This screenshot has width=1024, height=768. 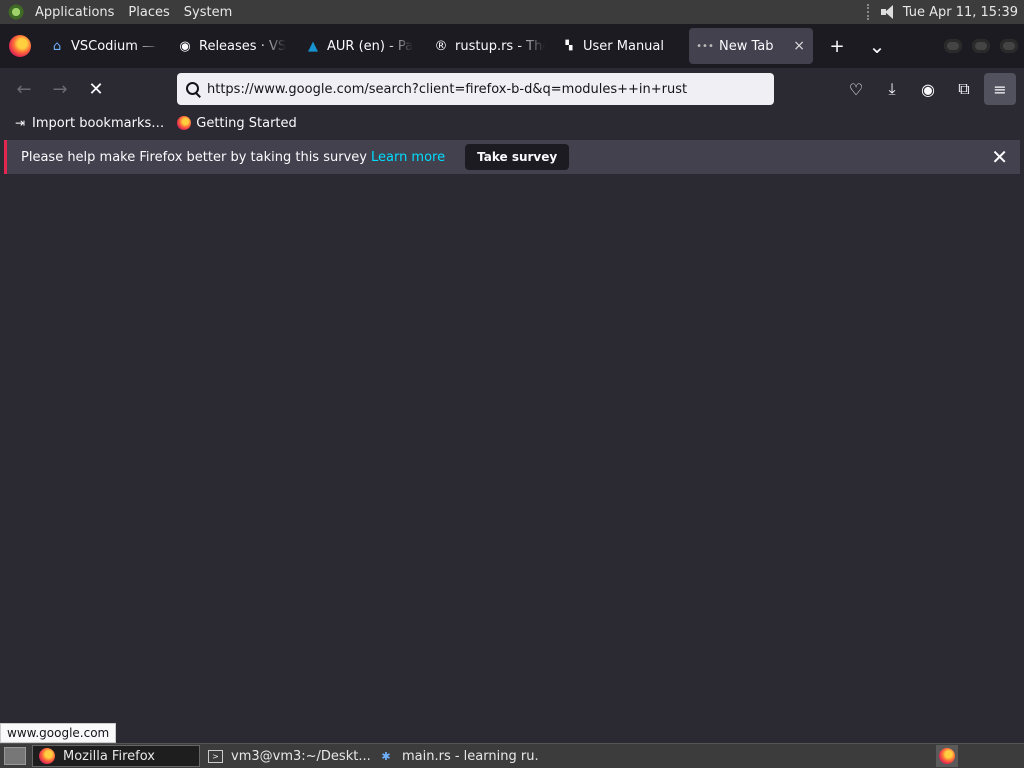 I want to click on close-icon: ✕, so click(x=999, y=157).